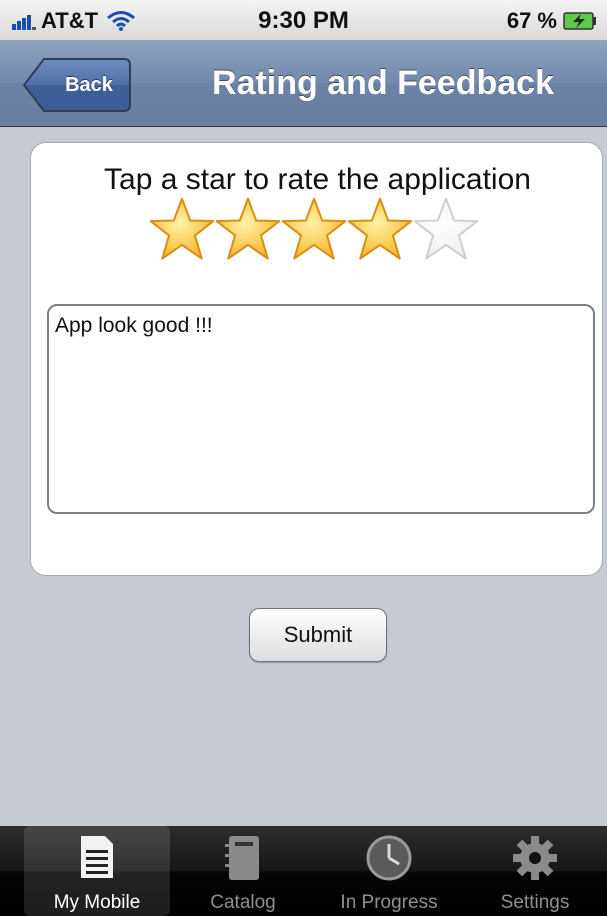 The width and height of the screenshot is (607, 916). Describe the element at coordinates (383, 83) in the screenshot. I see `page-title: Rating and Feedback` at that location.